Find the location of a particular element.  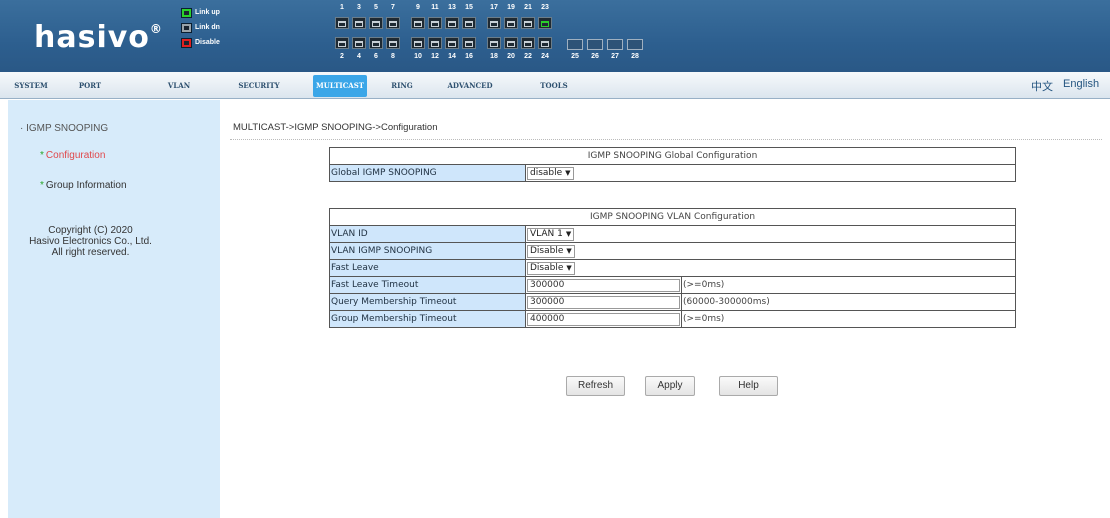

port-number-label: 20 is located at coordinates (511, 56).